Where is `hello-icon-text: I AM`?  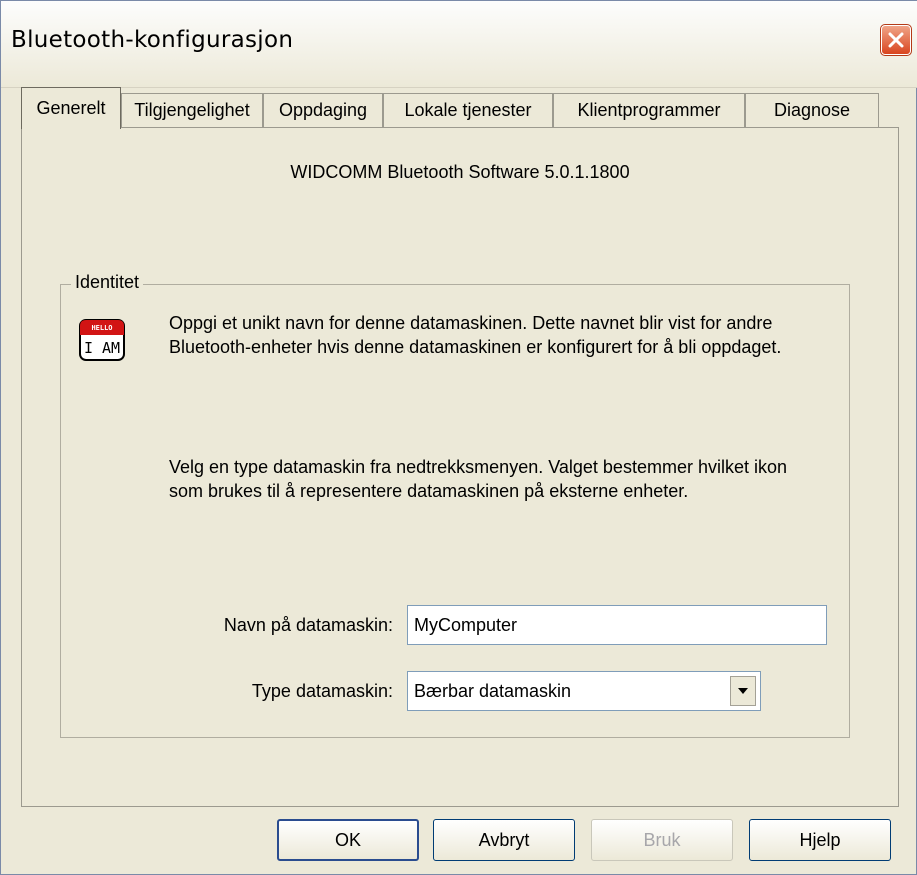 hello-icon-text: I AM is located at coordinates (102, 348).